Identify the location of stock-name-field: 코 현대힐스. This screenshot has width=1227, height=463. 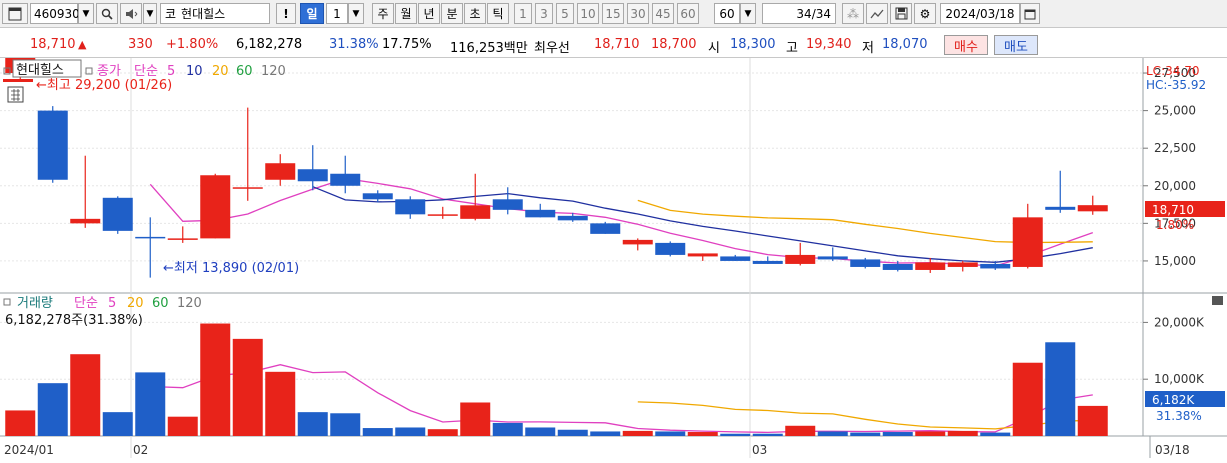
(215, 13).